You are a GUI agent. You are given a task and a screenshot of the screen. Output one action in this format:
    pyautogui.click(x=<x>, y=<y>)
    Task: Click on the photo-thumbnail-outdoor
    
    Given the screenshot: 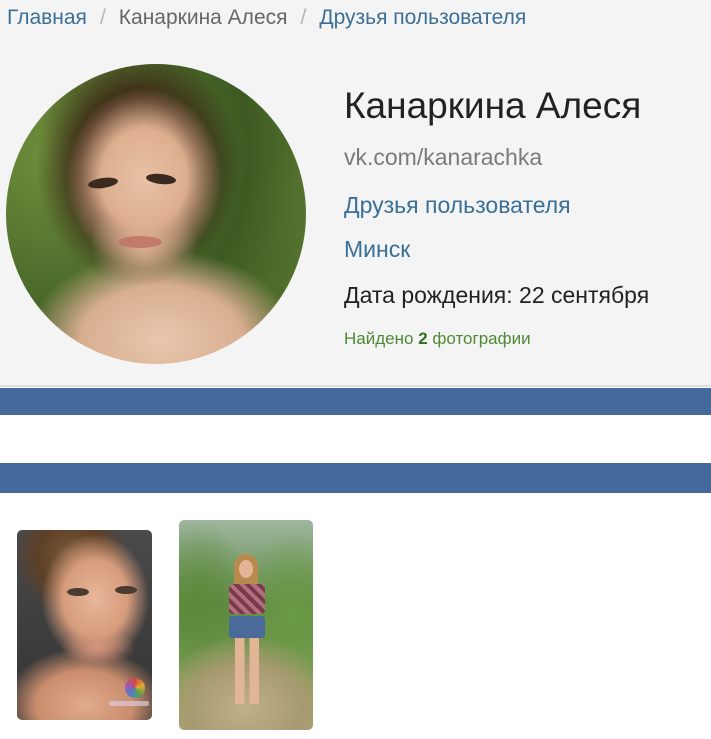 What is the action you would take?
    pyautogui.click(x=246, y=625)
    